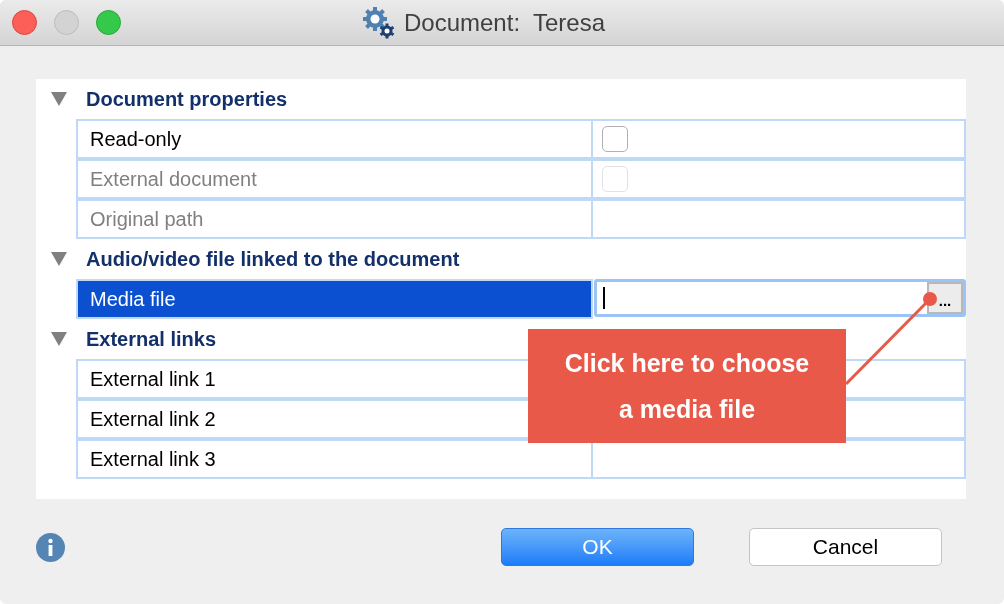 Image resolution: width=1004 pixels, height=604 pixels. What do you see at coordinates (604, 298) in the screenshot?
I see `text-cursor` at bounding box center [604, 298].